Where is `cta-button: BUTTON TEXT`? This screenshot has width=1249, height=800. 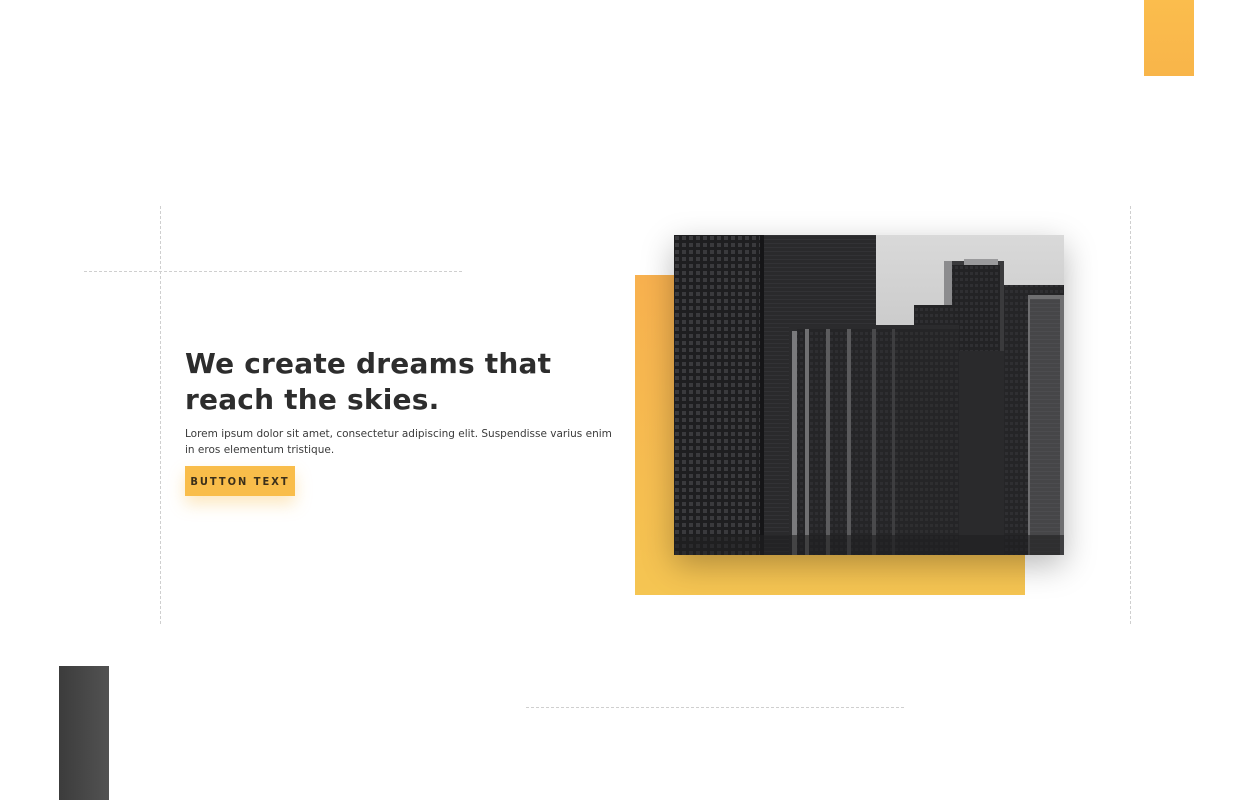
cta-button: BUTTON TEXT is located at coordinates (240, 481).